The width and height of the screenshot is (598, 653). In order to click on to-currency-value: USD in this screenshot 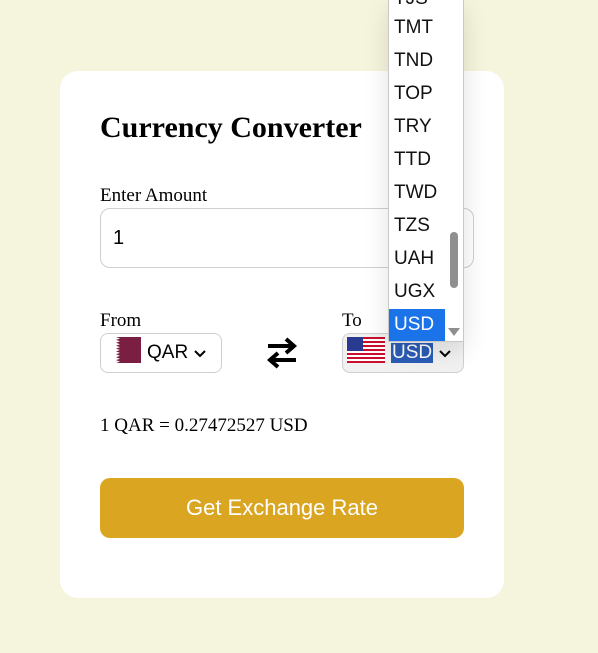, I will do `click(412, 352)`.